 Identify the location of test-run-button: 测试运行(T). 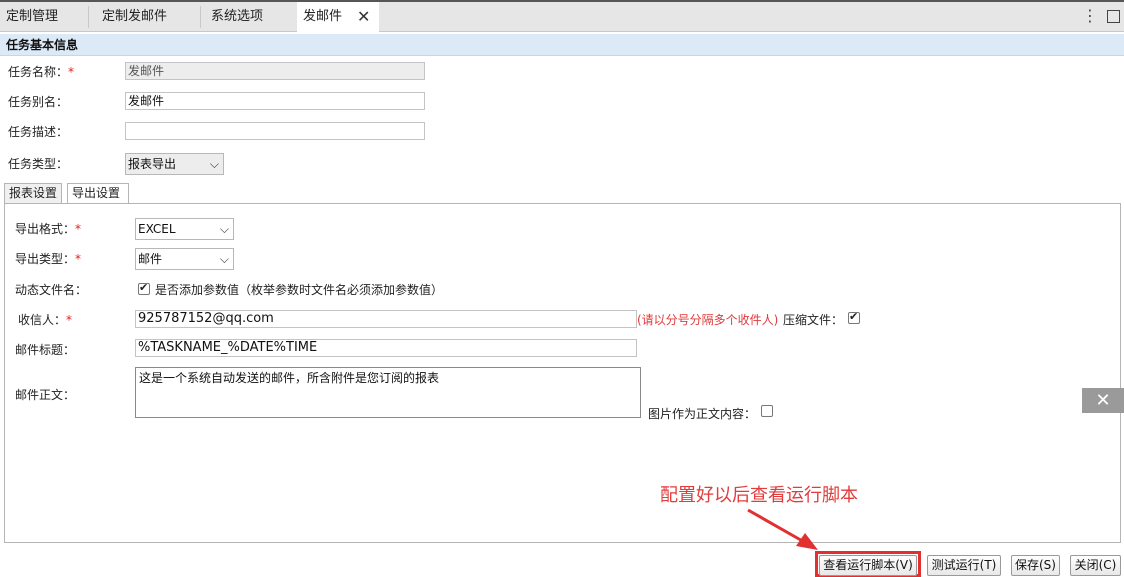
(964, 565).